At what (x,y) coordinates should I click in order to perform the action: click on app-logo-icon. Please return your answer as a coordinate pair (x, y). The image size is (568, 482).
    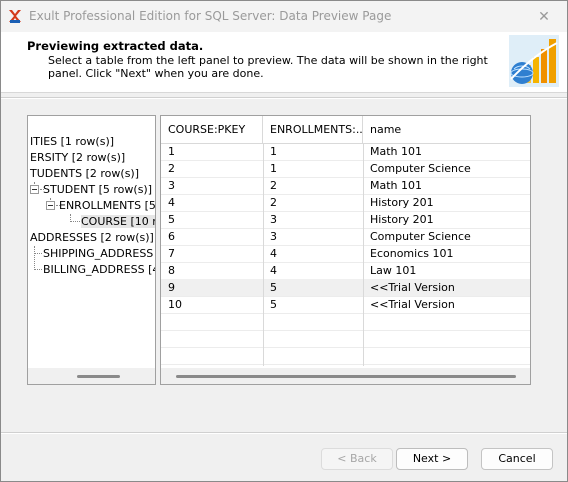
    Looking at the image, I should click on (15, 16).